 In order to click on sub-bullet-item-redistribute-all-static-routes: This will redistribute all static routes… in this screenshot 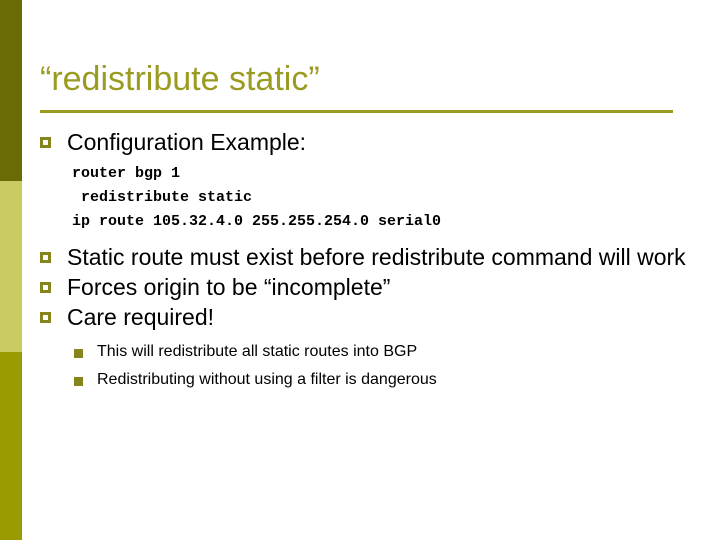, I will do `click(382, 352)`.